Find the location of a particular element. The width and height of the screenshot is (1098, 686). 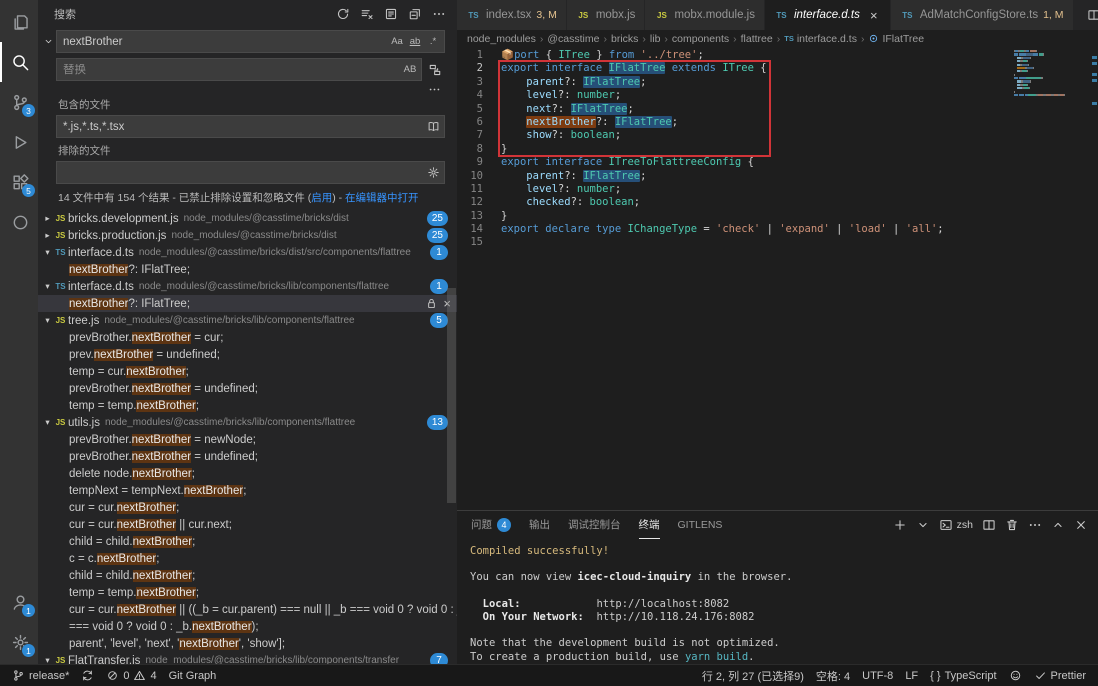

summary-link: 在编辑器中打开 is located at coordinates (382, 198).